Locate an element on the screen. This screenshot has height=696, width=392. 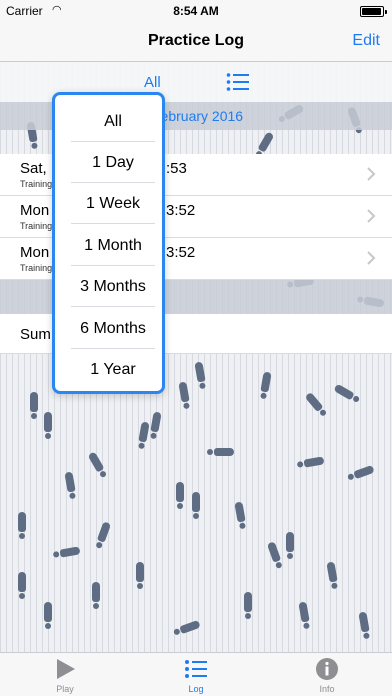
edit-button: Edit is located at coordinates (366, 41).